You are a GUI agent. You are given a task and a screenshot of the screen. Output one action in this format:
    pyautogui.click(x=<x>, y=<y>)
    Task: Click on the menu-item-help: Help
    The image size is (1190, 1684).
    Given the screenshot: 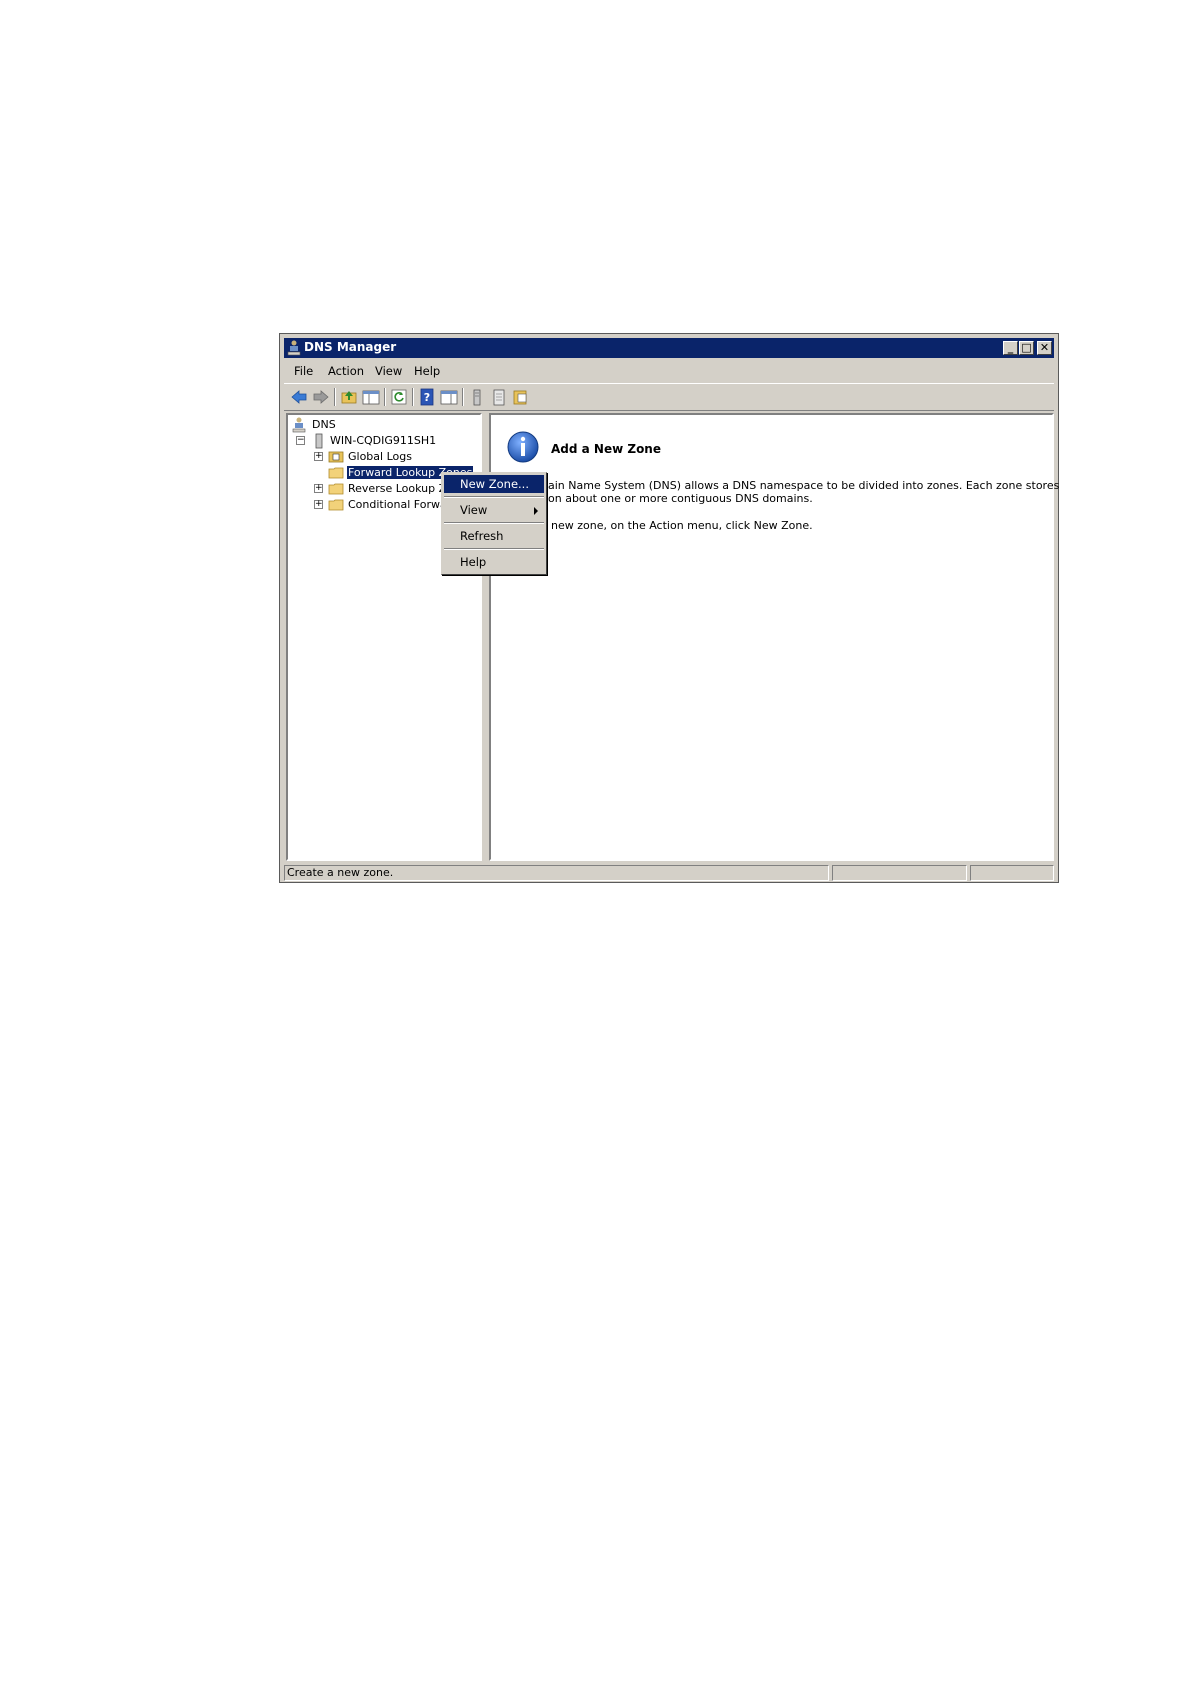 What is the action you would take?
    pyautogui.click(x=494, y=562)
    